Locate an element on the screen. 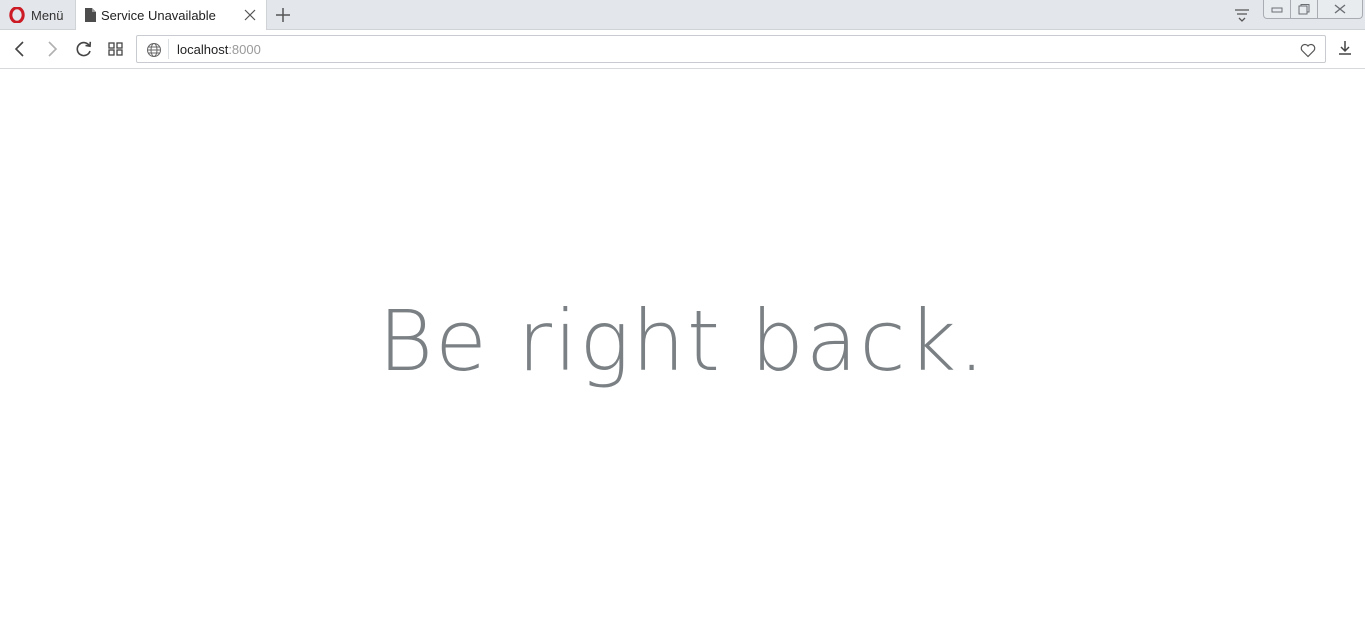 Image resolution: width=1365 pixels, height=622 pixels. close-icon is located at coordinates (250, 15).